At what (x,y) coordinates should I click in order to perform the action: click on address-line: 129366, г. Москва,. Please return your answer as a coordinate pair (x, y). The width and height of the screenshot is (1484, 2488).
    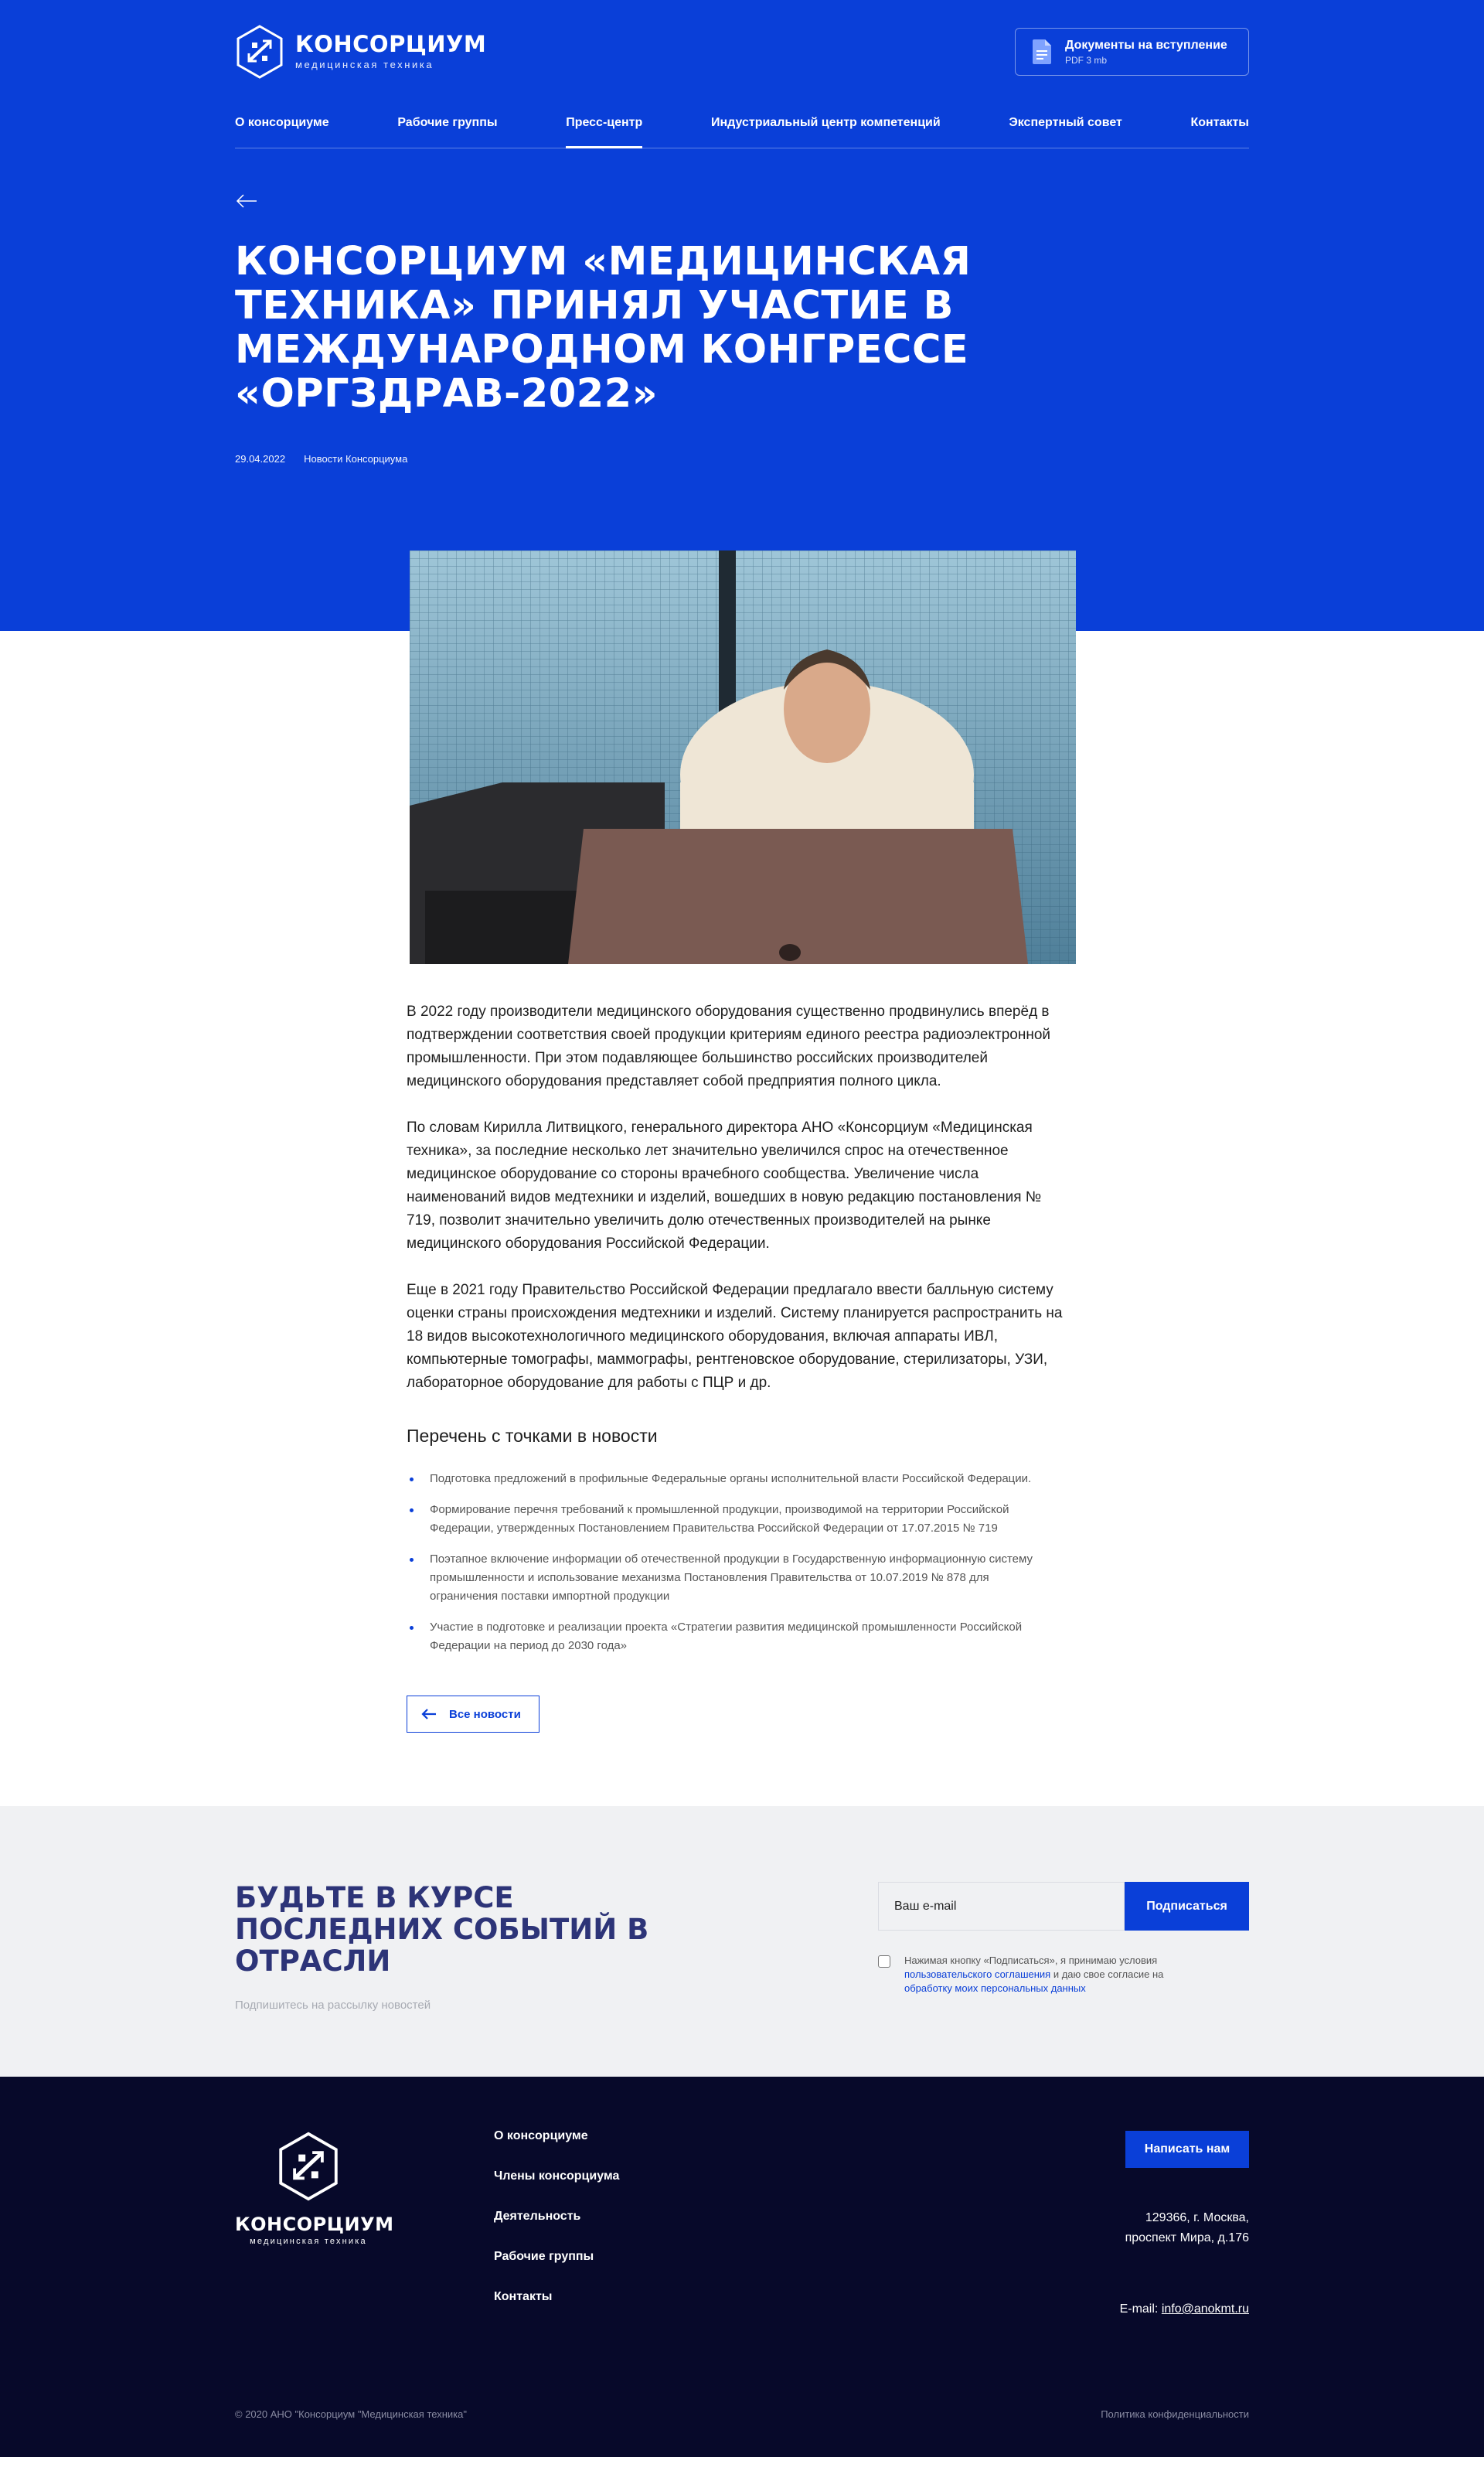
    Looking at the image, I should click on (1197, 2217).